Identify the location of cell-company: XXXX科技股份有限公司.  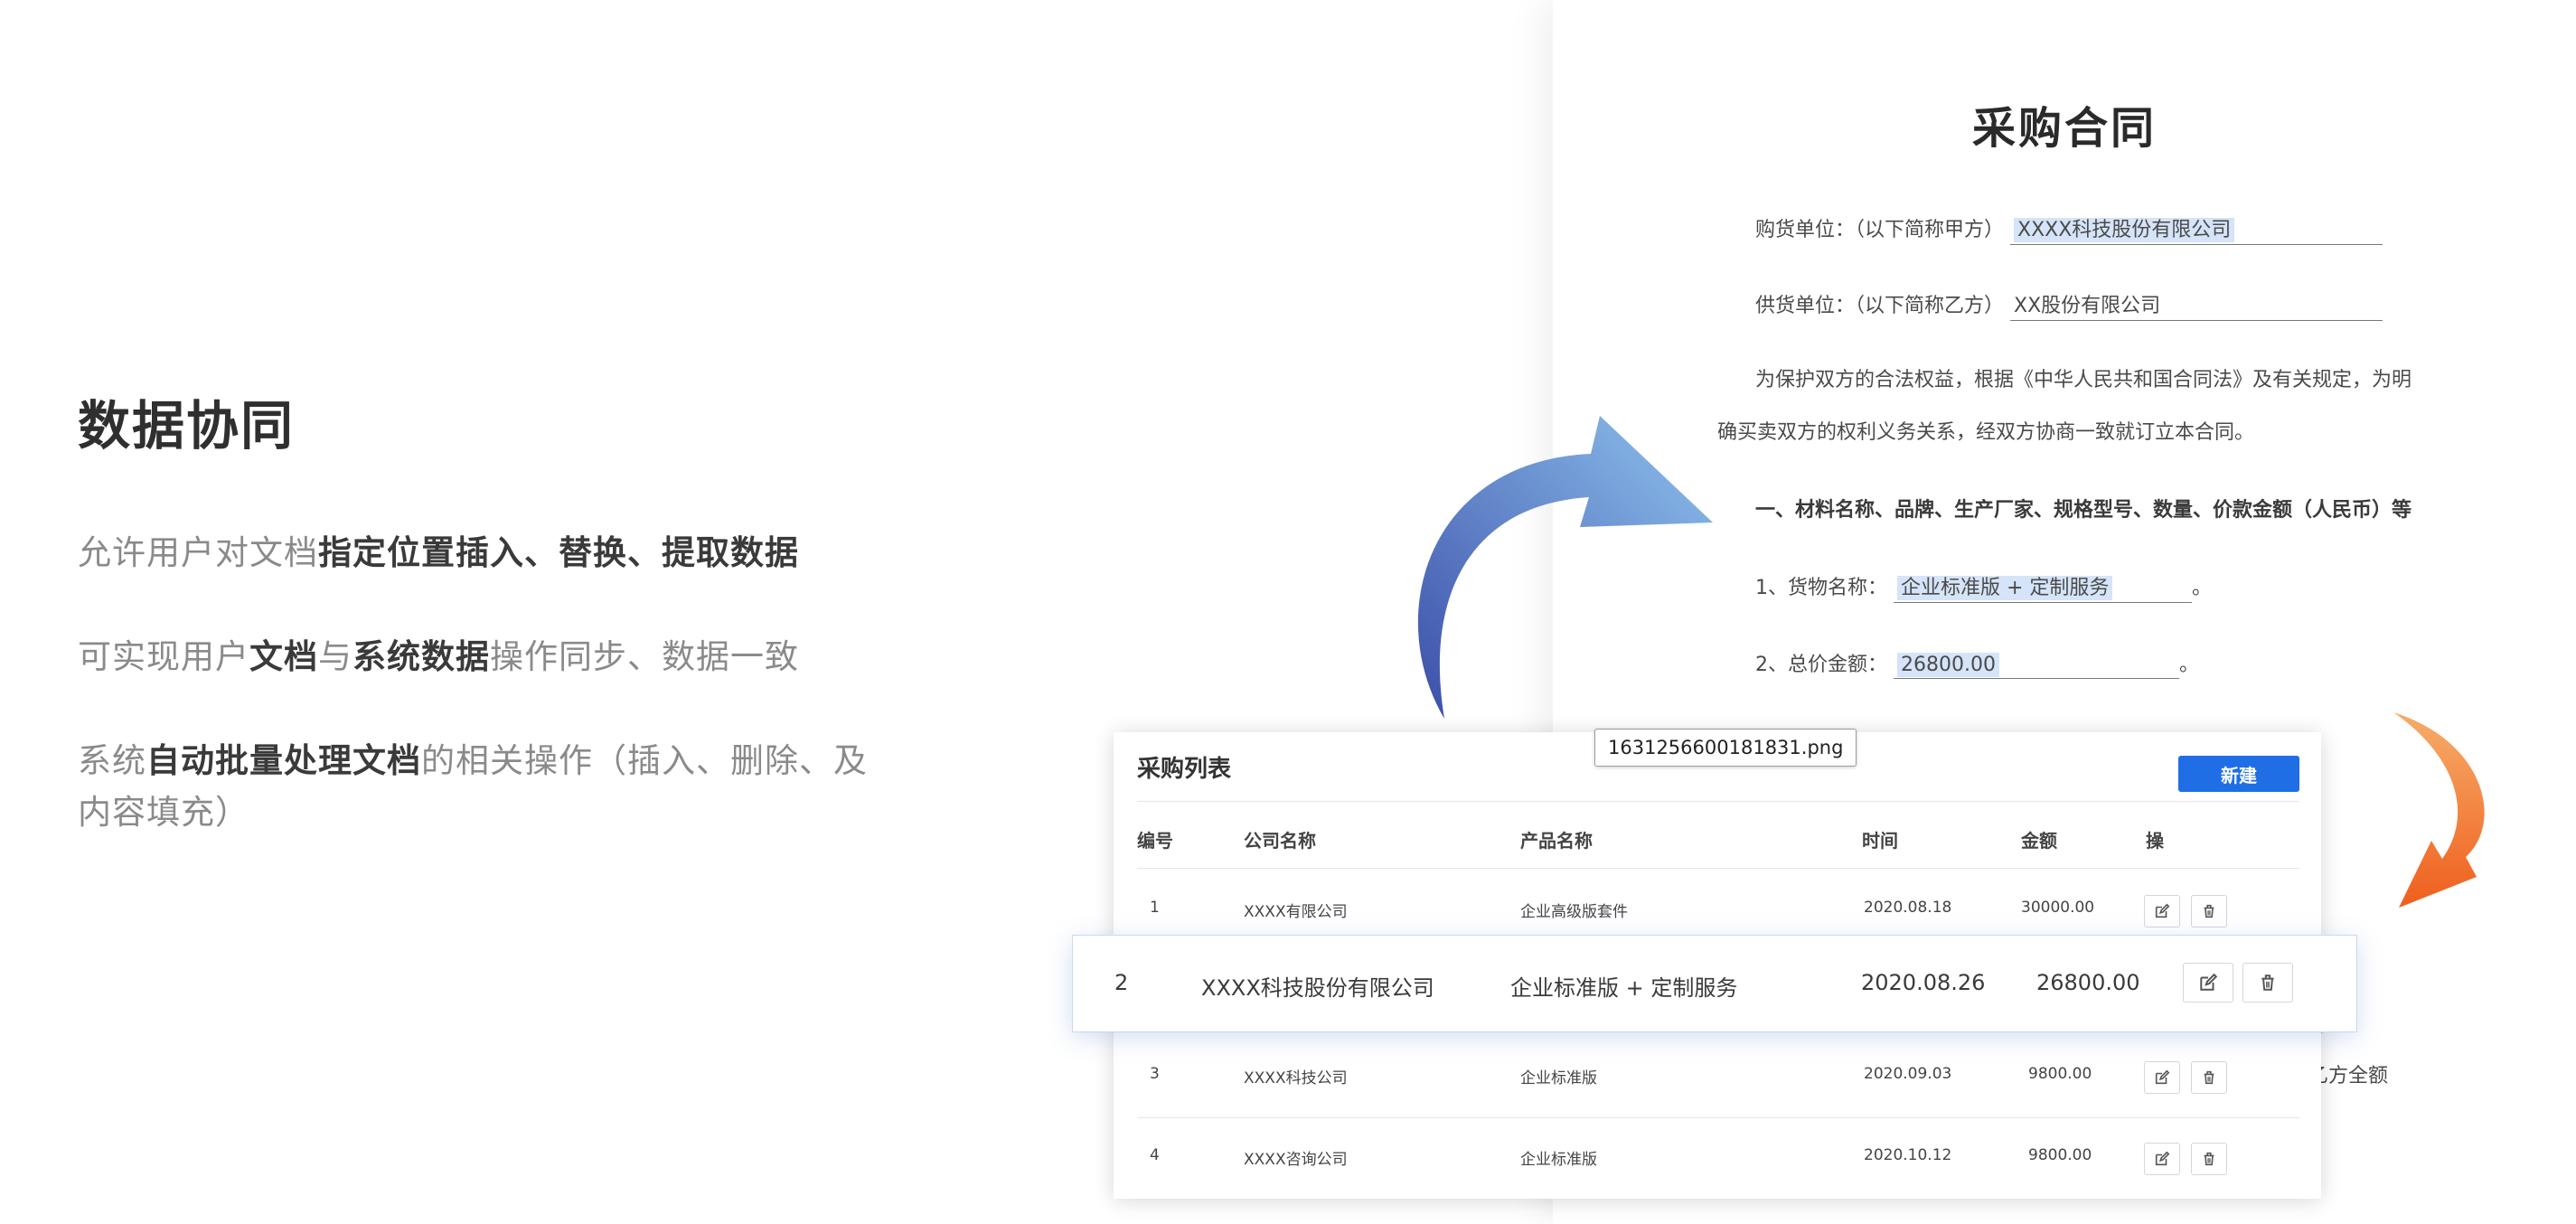
(1317, 988).